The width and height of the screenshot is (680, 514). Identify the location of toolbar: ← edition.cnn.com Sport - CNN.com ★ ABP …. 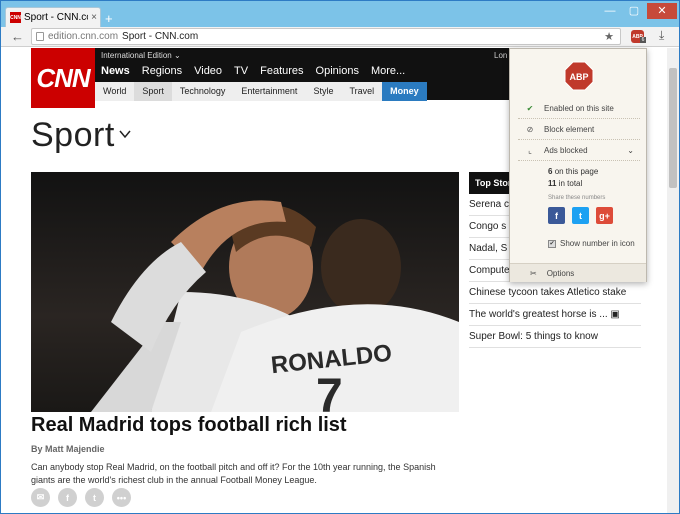
(340, 37).